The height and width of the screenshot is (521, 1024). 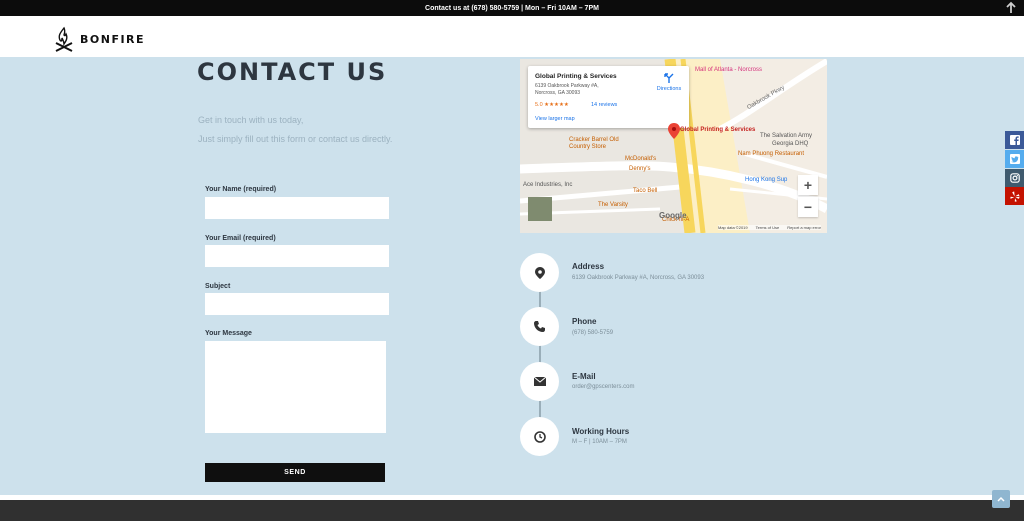 What do you see at coordinates (292, 72) in the screenshot?
I see `page-title: CONTACT US` at bounding box center [292, 72].